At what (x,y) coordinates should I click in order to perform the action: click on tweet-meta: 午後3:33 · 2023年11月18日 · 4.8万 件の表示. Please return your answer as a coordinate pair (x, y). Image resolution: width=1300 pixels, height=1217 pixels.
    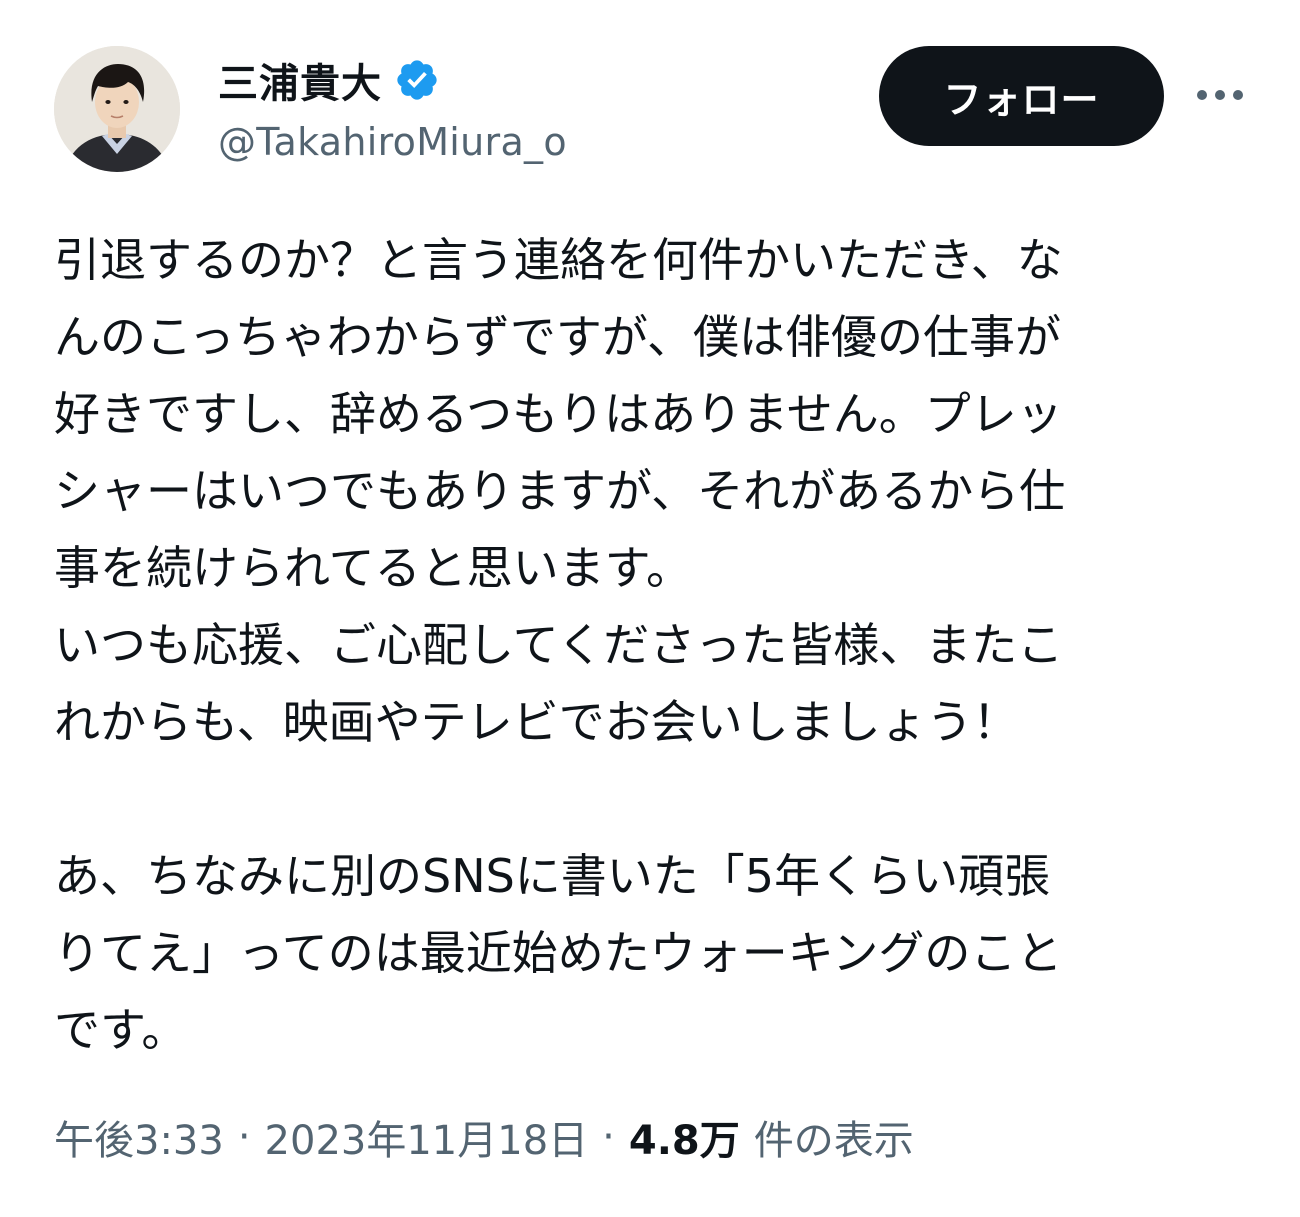
    Looking at the image, I should click on (484, 1137).